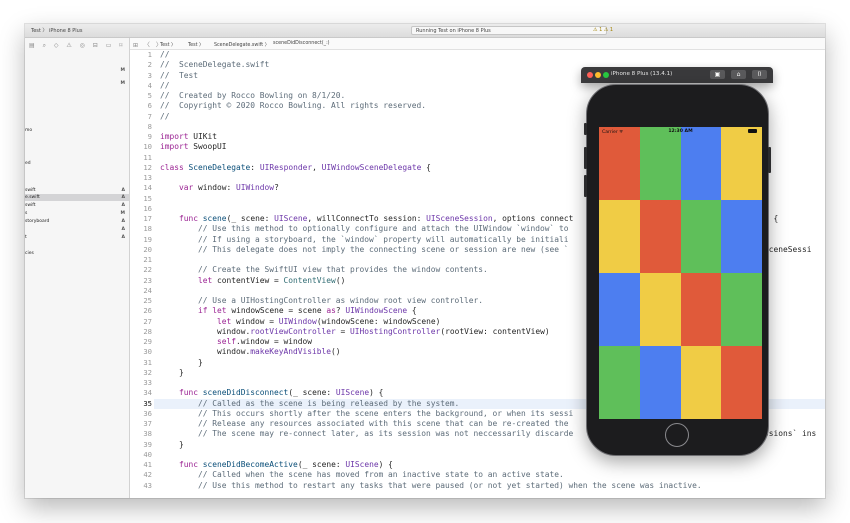 The width and height of the screenshot is (850, 523). What do you see at coordinates (77, 237) in the screenshot?
I see `navigator-file-row: tA` at bounding box center [77, 237].